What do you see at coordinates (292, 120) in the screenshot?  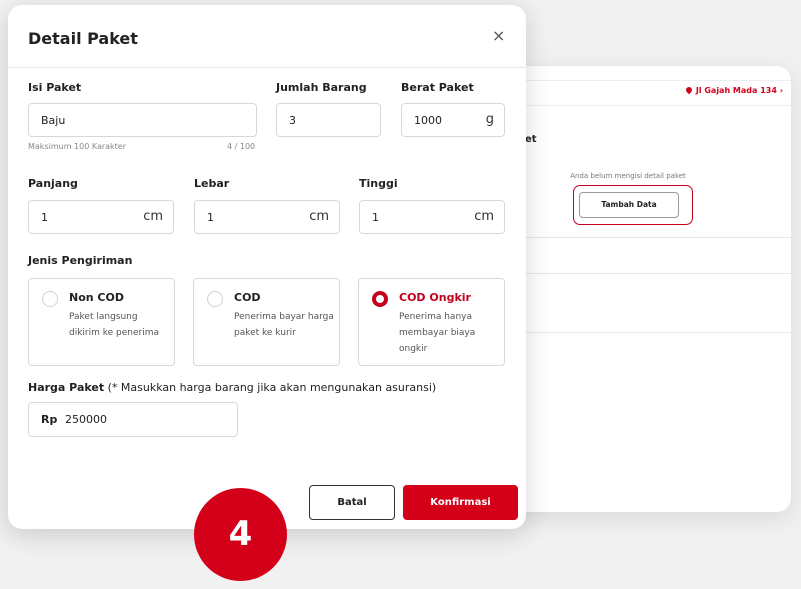 I see `jumlah-barang-value: 3` at bounding box center [292, 120].